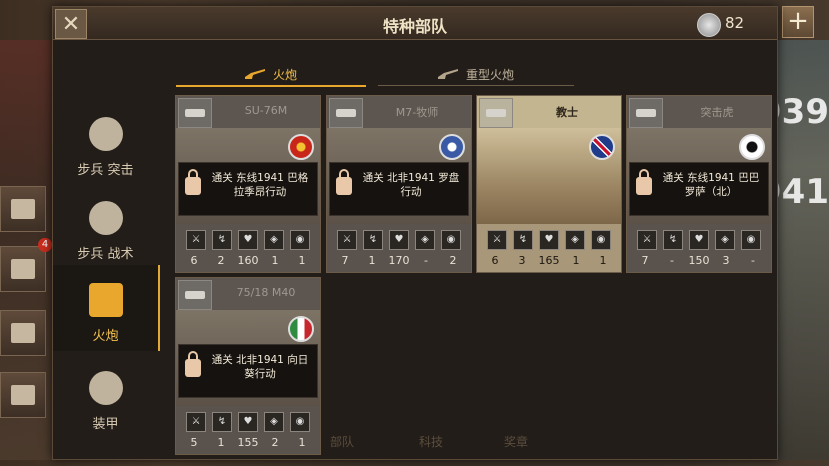 This screenshot has height=466, width=829. Describe the element at coordinates (709, 25) in the screenshot. I see `medal-icon` at that location.